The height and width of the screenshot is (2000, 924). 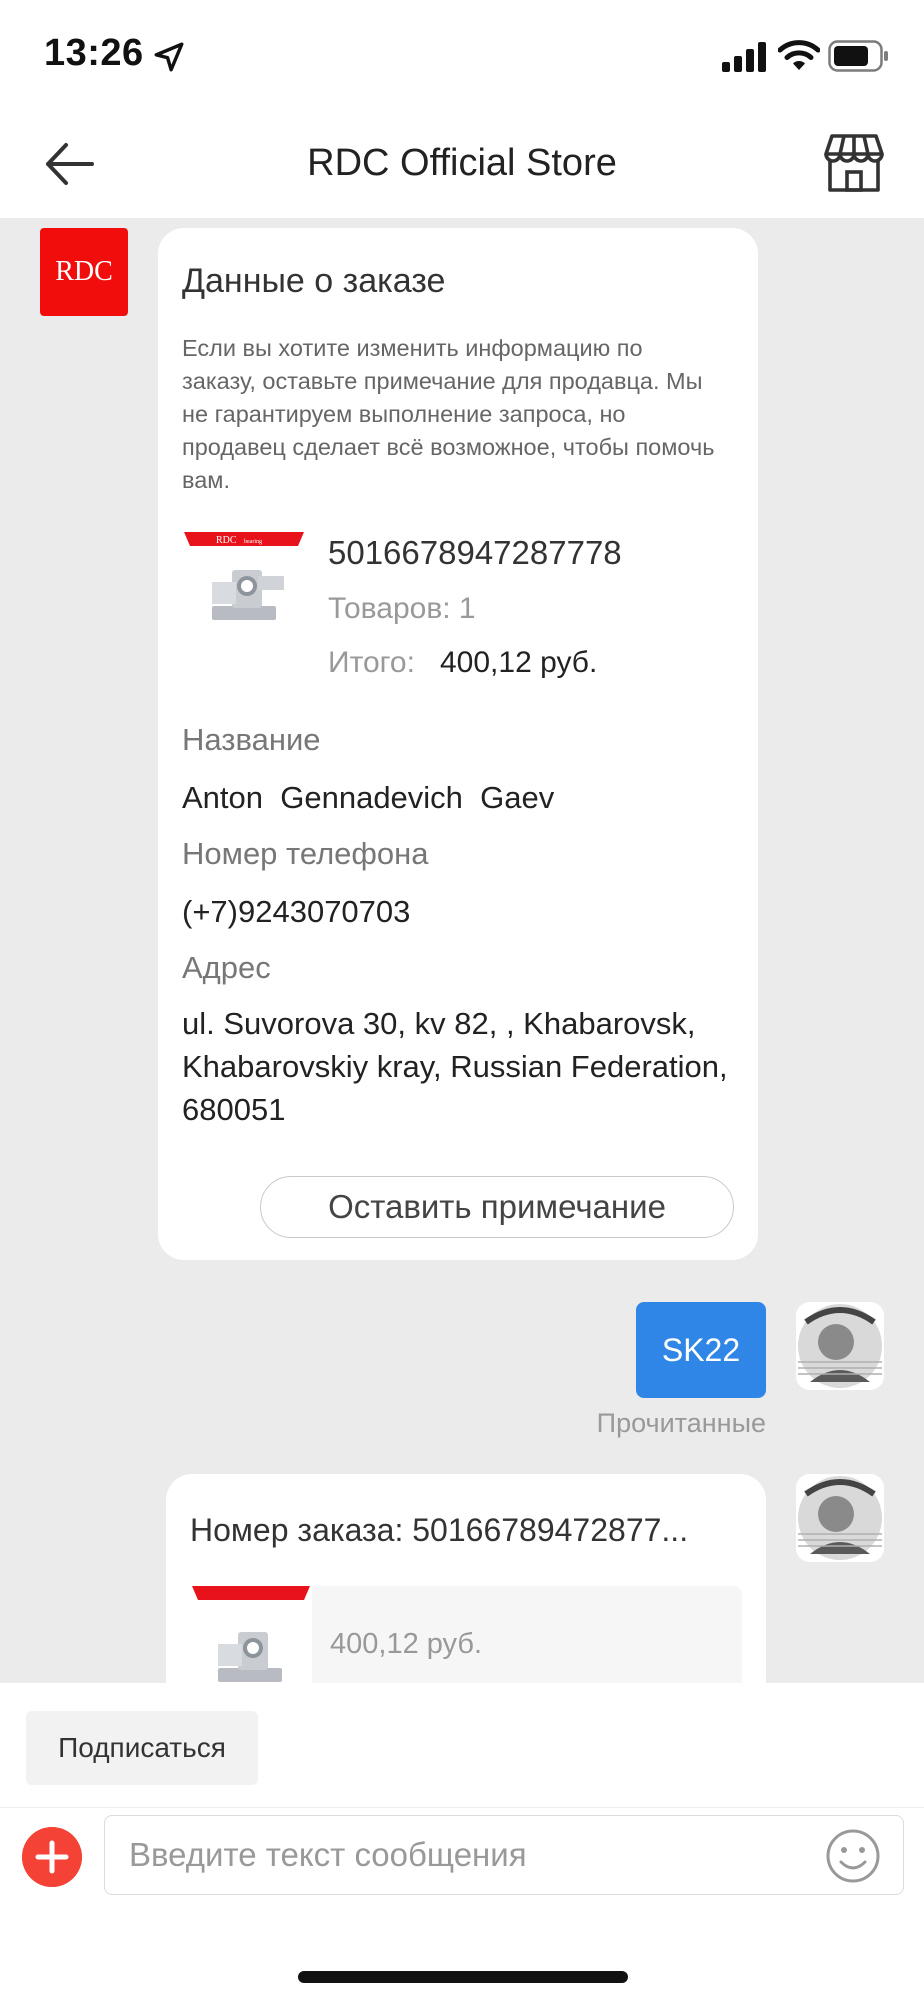 I want to click on address-label: Адрес, so click(x=226, y=967).